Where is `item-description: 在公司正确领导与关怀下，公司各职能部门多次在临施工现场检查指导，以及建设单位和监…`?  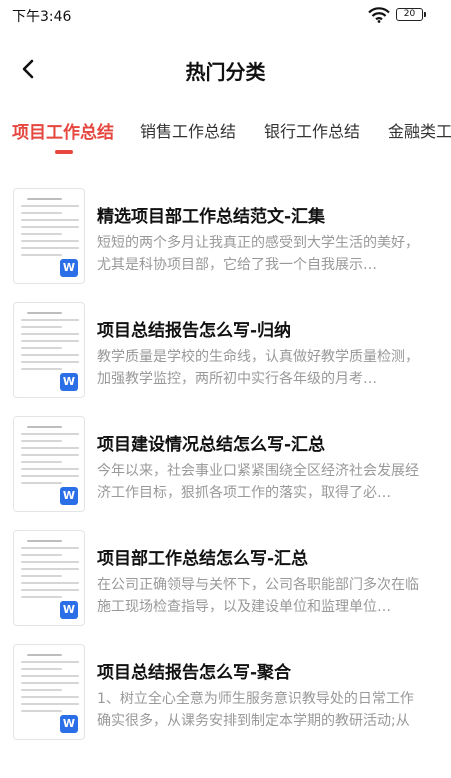 item-description: 在公司正确领导与关怀下，公司各职能部门多次在临施工现场检查指导，以及建设单位和监… is located at coordinates (258, 596).